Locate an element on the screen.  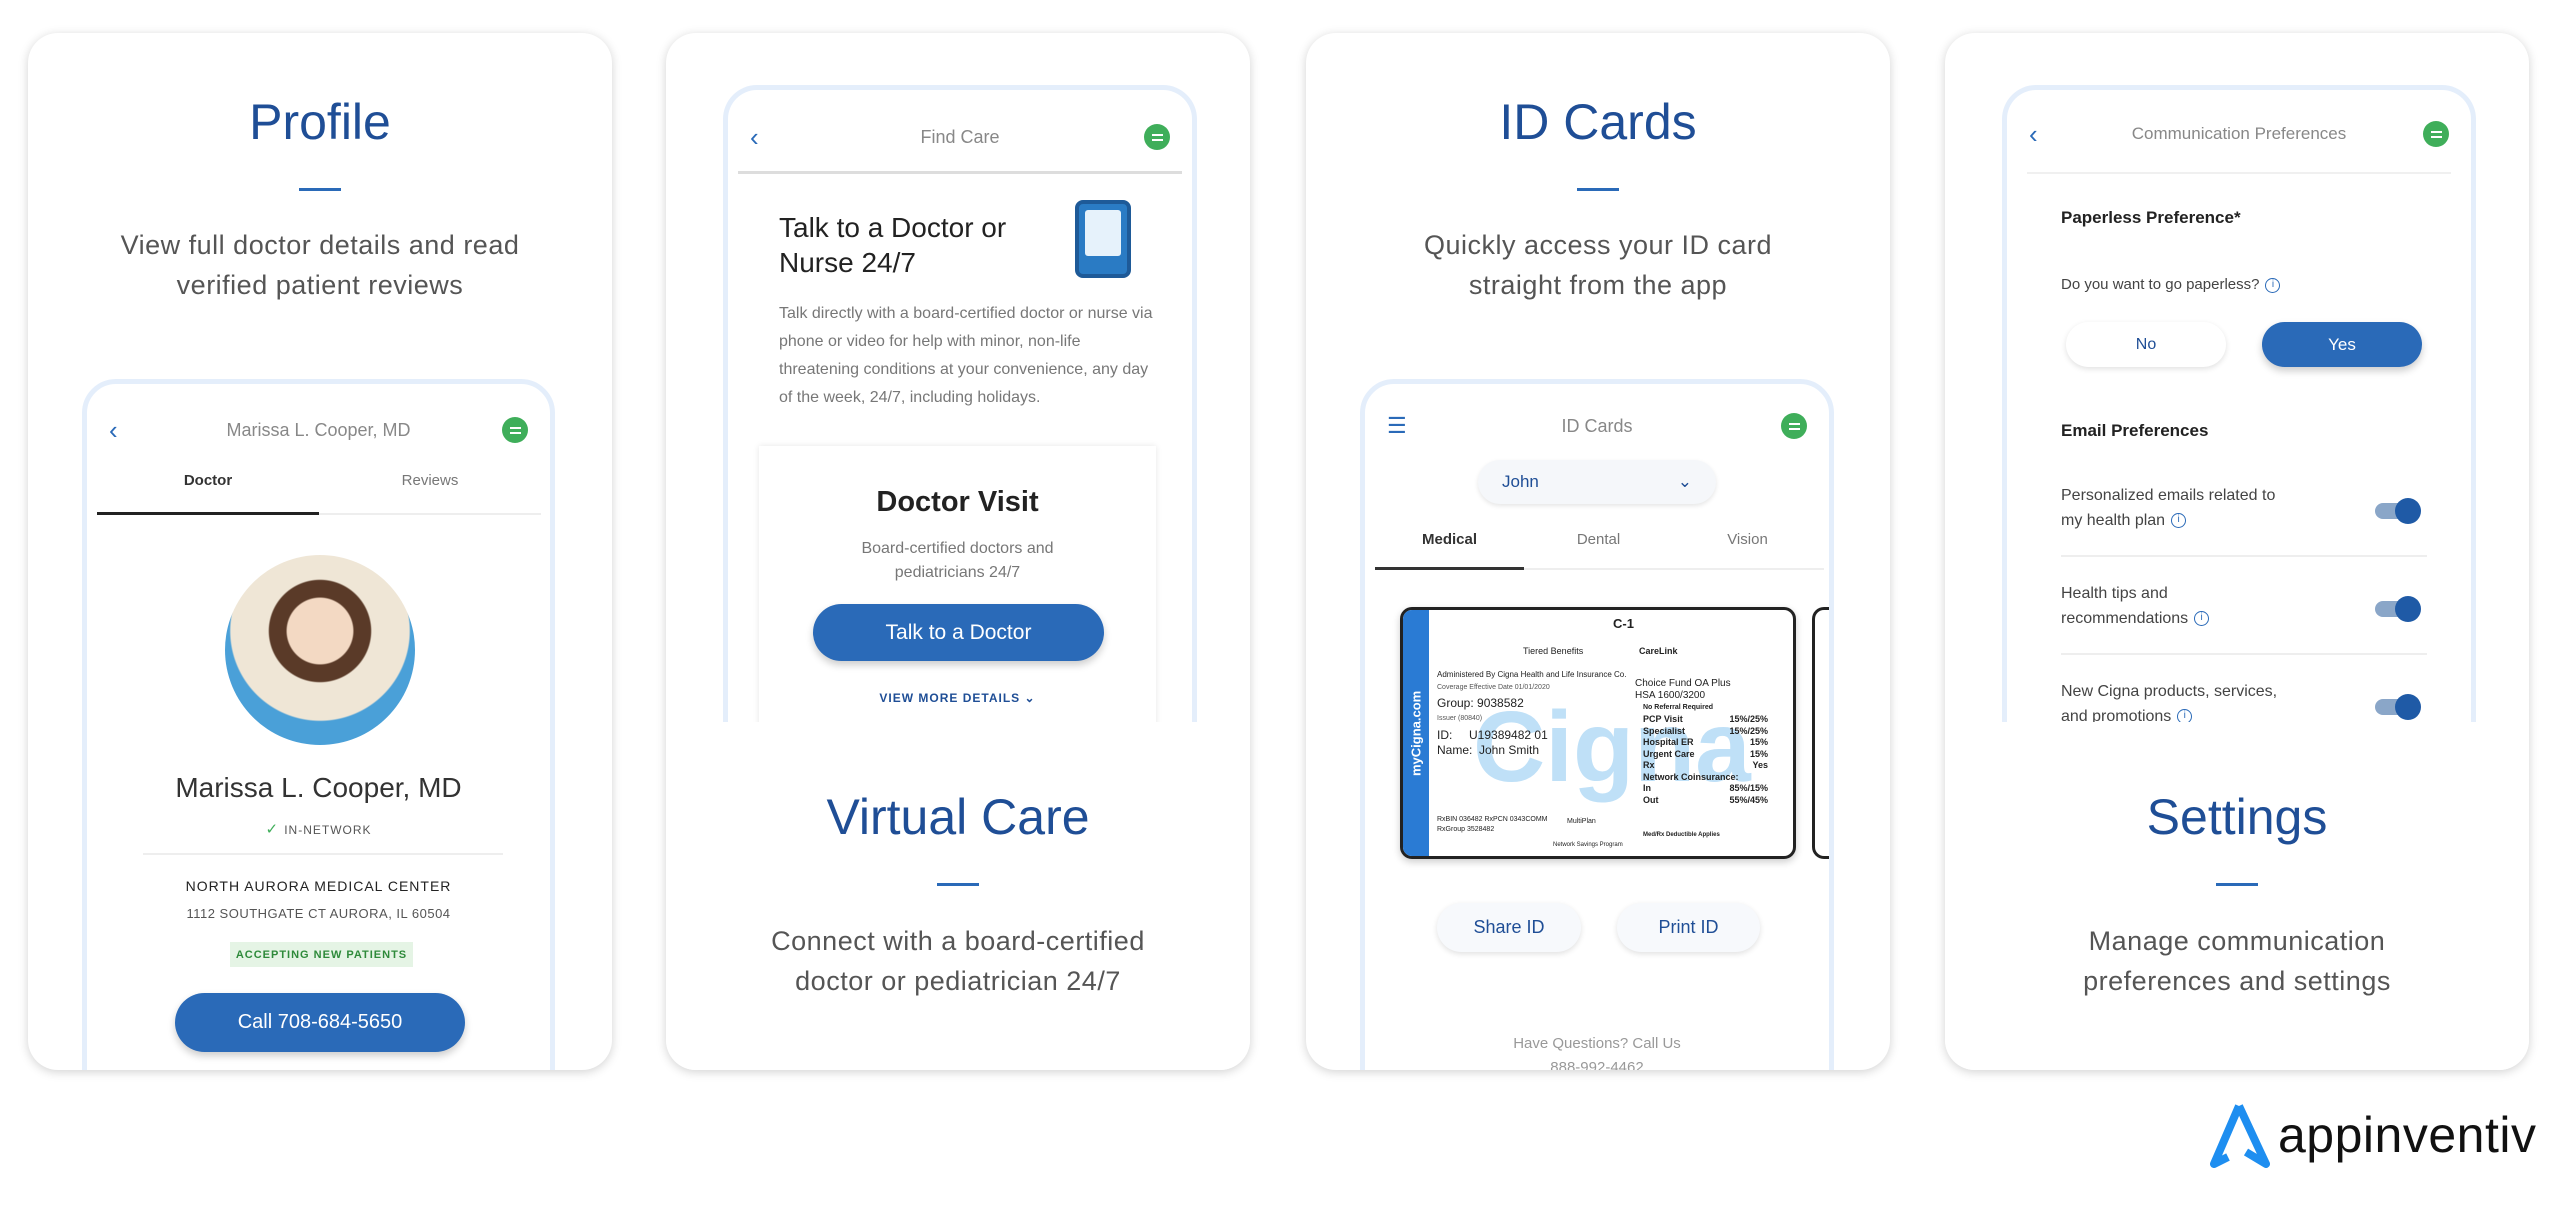
benefit-row: Network Coinsurance: is located at coordinates (1705, 778).